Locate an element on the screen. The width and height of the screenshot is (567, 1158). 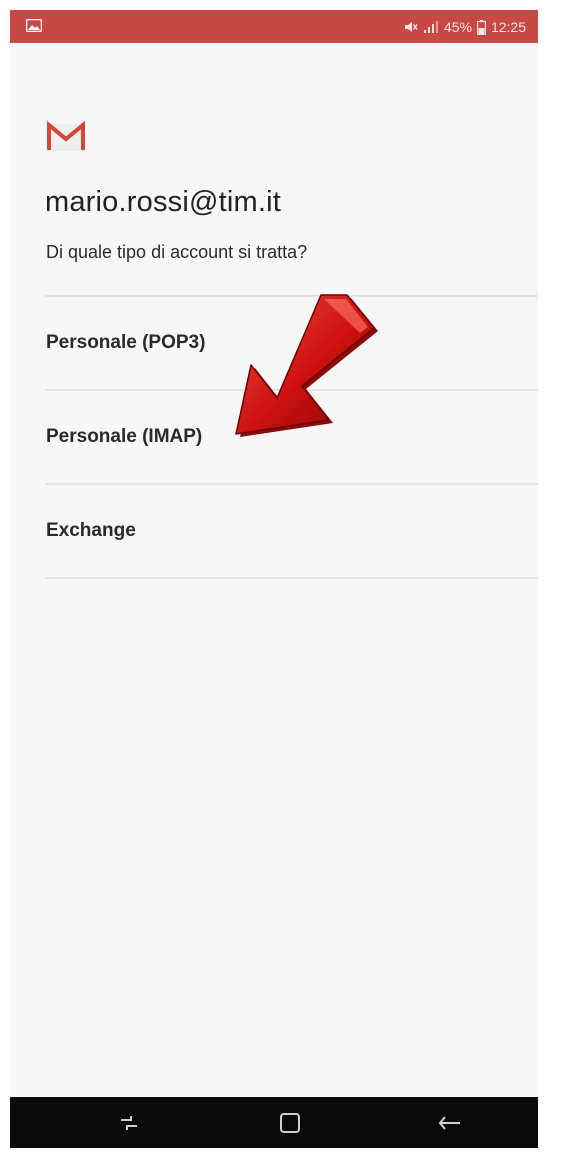
navigation-bar is located at coordinates (274, 1122).